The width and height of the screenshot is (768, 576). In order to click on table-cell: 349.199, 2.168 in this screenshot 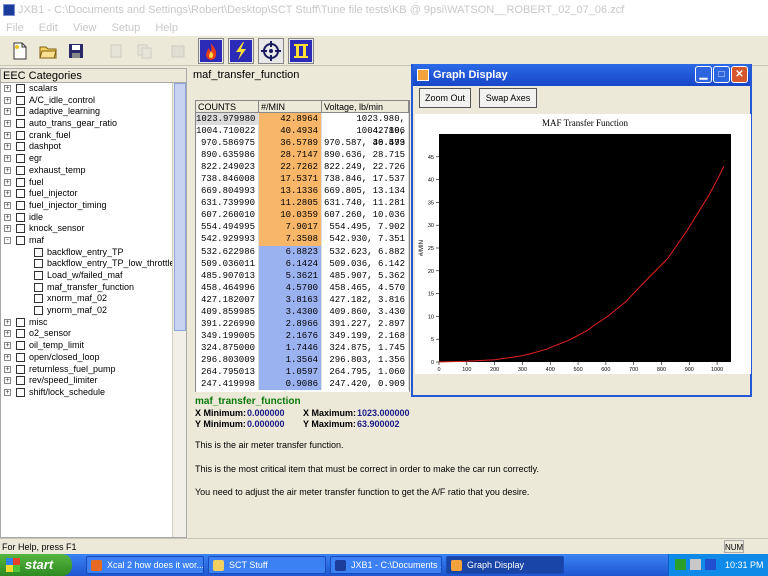, I will do `click(365, 335)`.